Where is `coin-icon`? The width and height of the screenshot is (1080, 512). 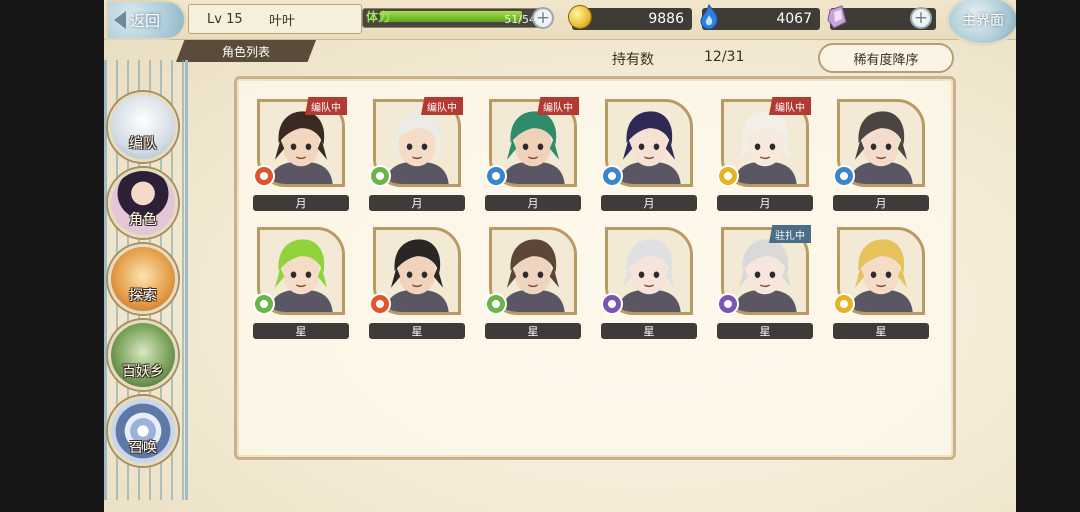 coin-icon is located at coordinates (580, 17).